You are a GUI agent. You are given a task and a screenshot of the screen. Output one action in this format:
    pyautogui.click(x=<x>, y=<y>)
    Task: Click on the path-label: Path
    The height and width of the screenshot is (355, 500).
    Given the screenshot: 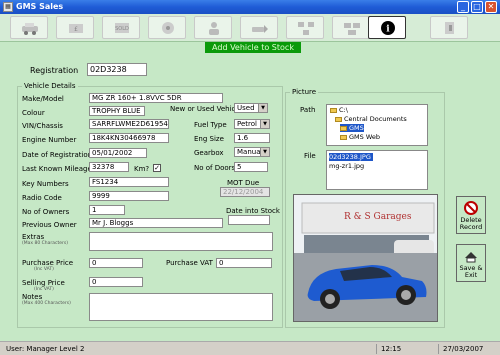 What is the action you would take?
    pyautogui.click(x=308, y=110)
    